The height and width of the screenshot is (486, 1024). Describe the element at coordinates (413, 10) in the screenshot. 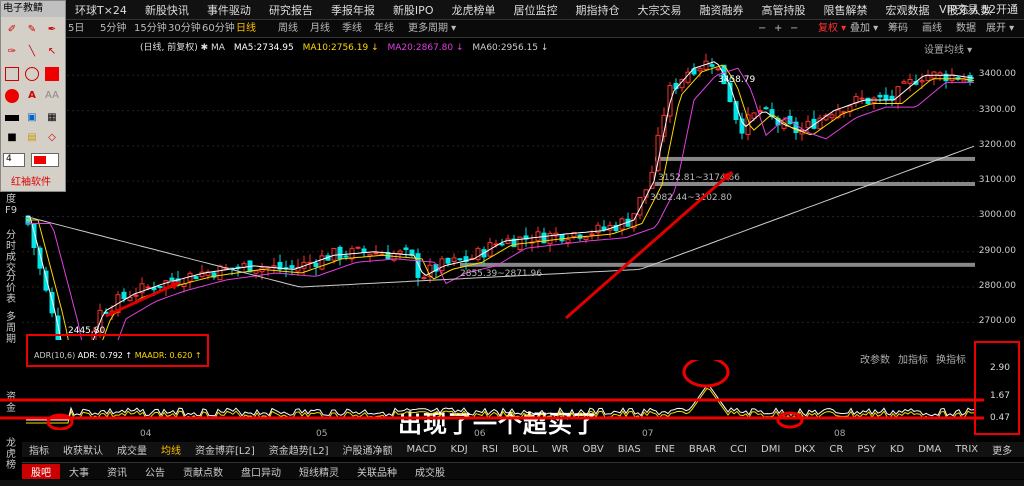

I see `menu-item: 新股IPO` at that location.